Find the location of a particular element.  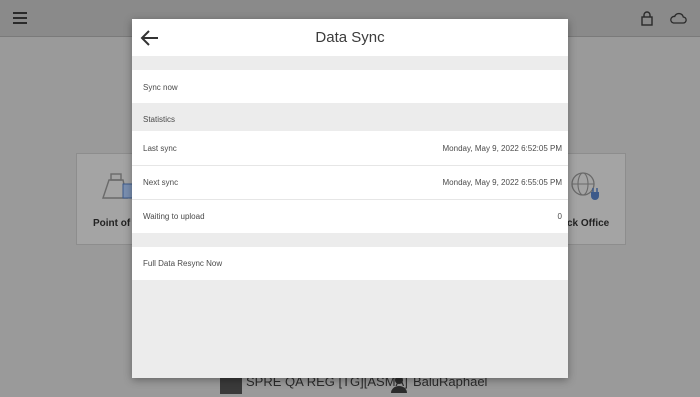

point-of-sale-tile: Point of S is located at coordinates (108, 199).